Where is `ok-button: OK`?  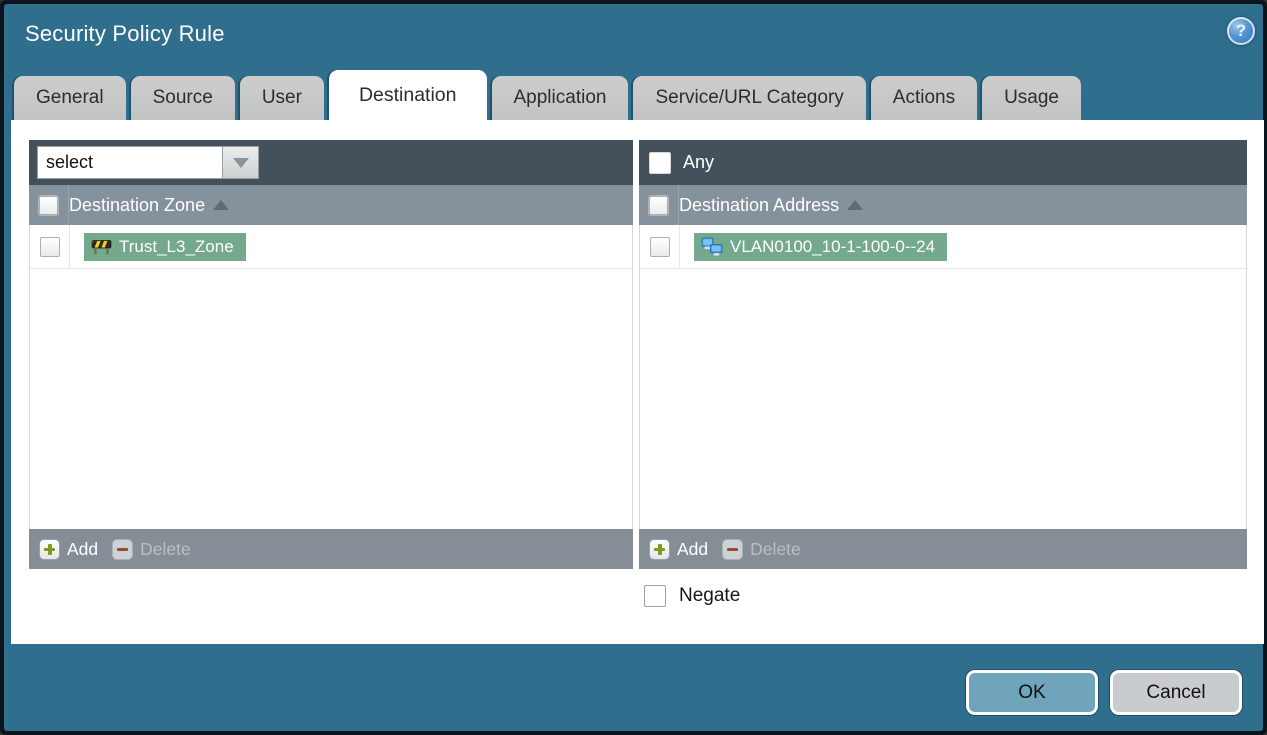
ok-button: OK is located at coordinates (1032, 692).